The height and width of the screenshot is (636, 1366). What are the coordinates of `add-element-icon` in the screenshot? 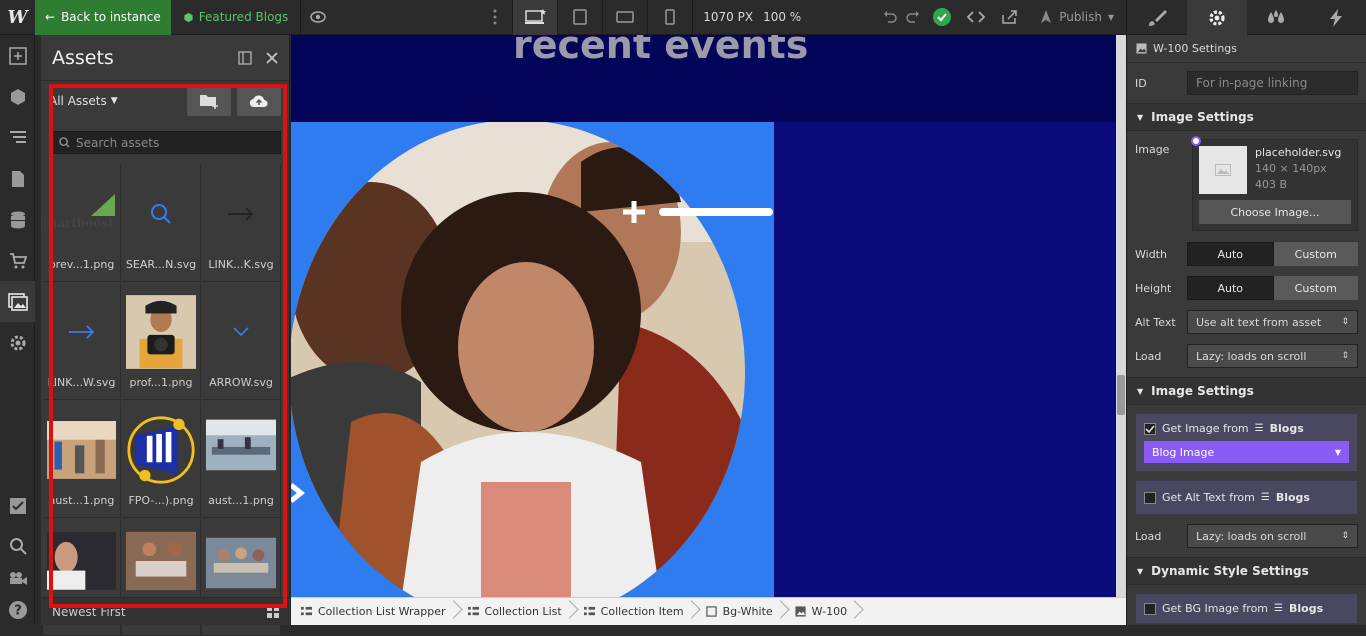 It's located at (17, 55).